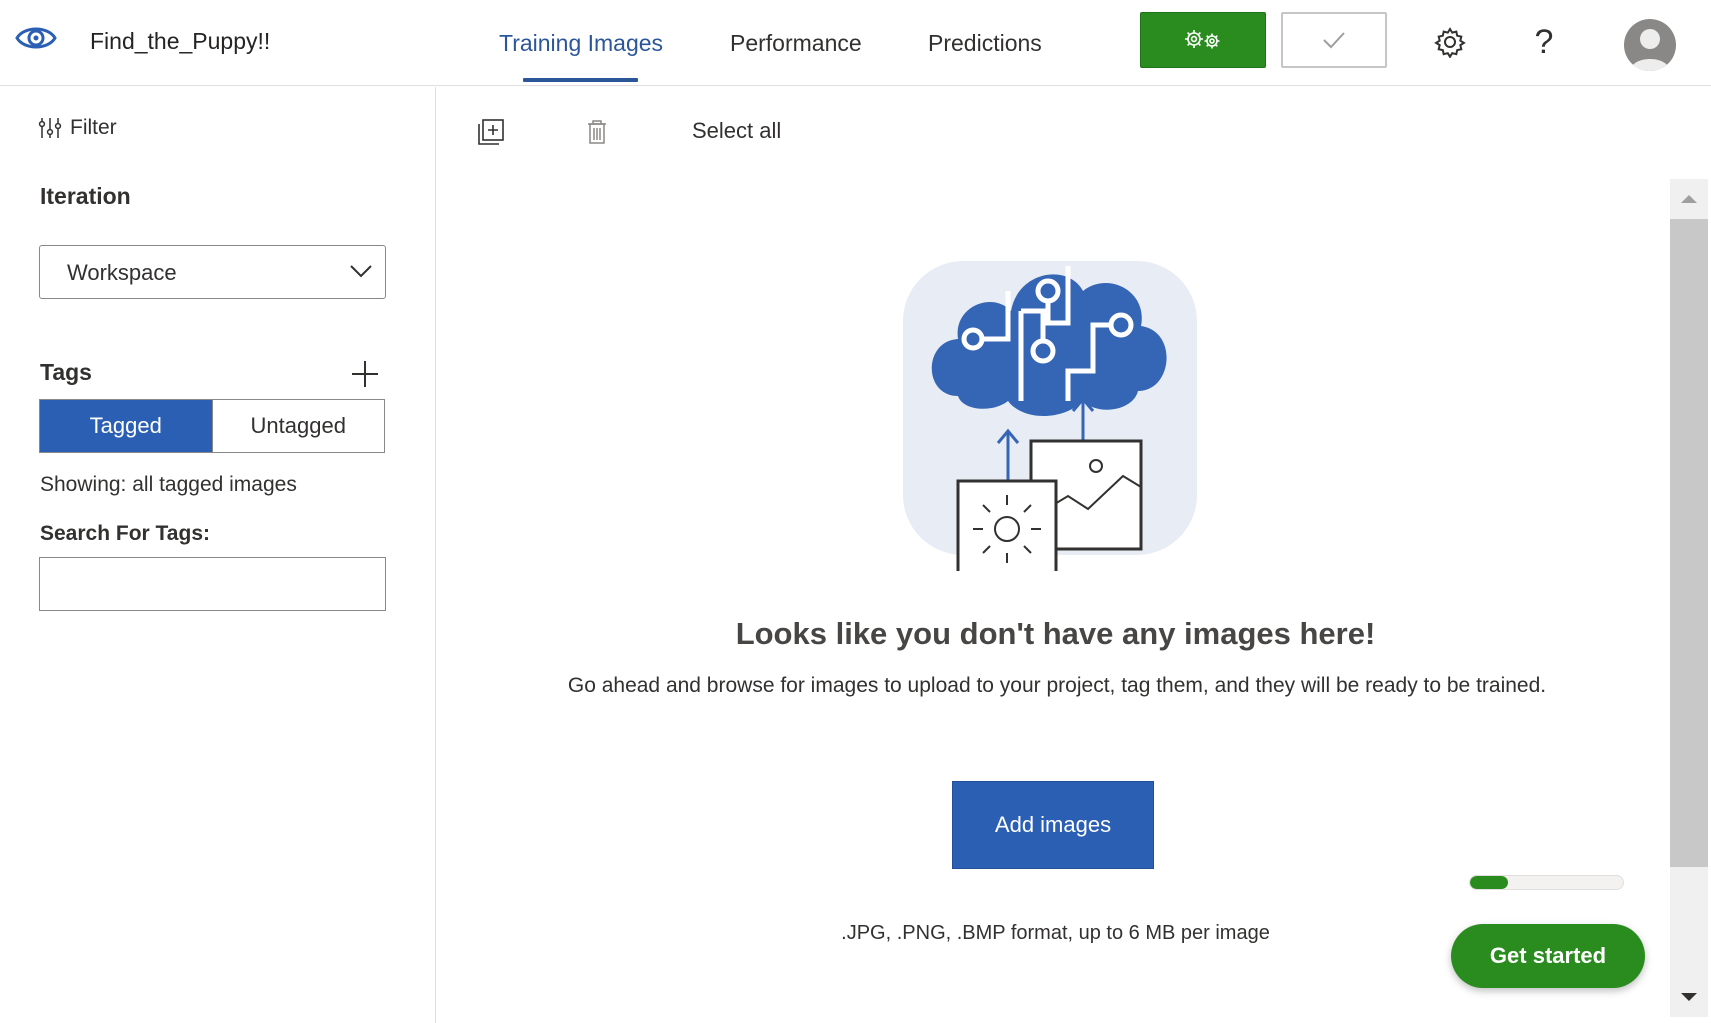 This screenshot has width=1711, height=1023. I want to click on checkmark-icon, so click(1334, 40).